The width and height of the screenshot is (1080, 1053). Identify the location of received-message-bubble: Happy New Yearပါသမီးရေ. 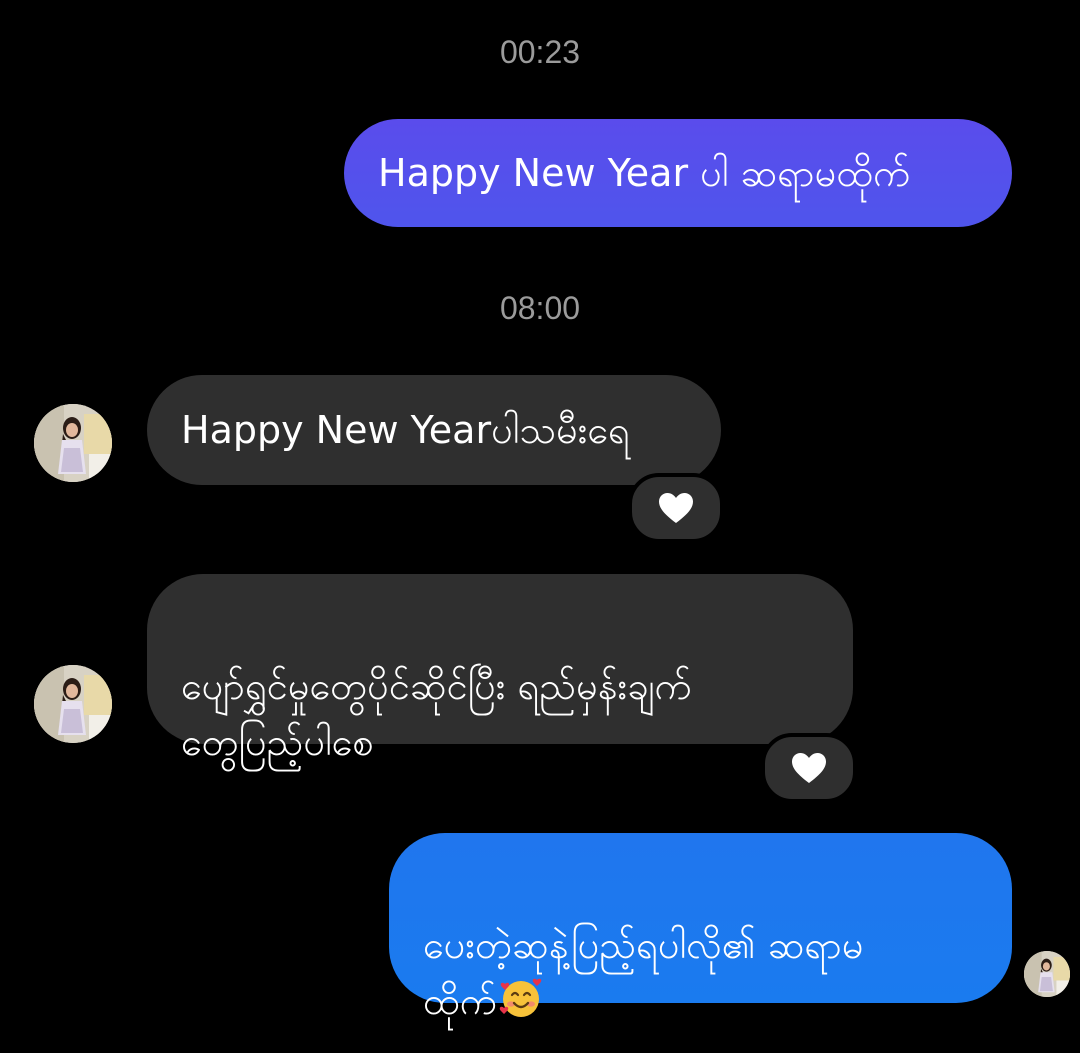
(434, 430).